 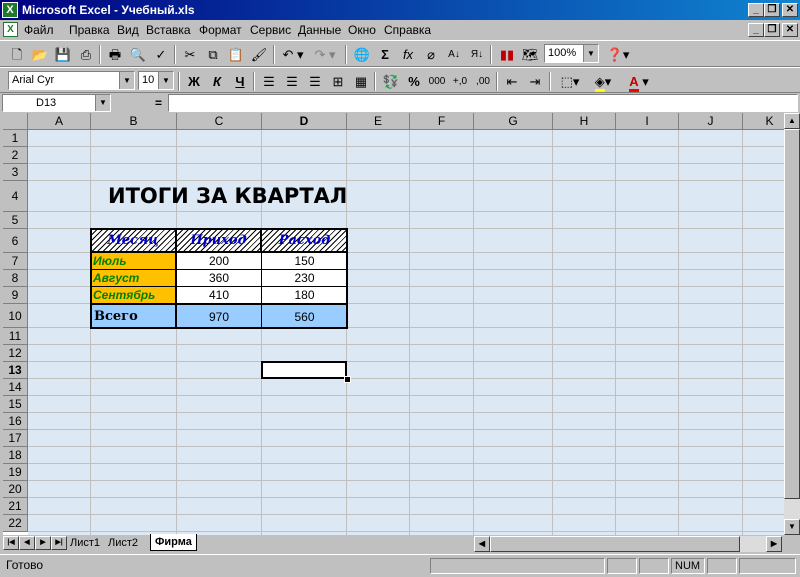 What do you see at coordinates (15, 138) in the screenshot?
I see `row-header: 1` at bounding box center [15, 138].